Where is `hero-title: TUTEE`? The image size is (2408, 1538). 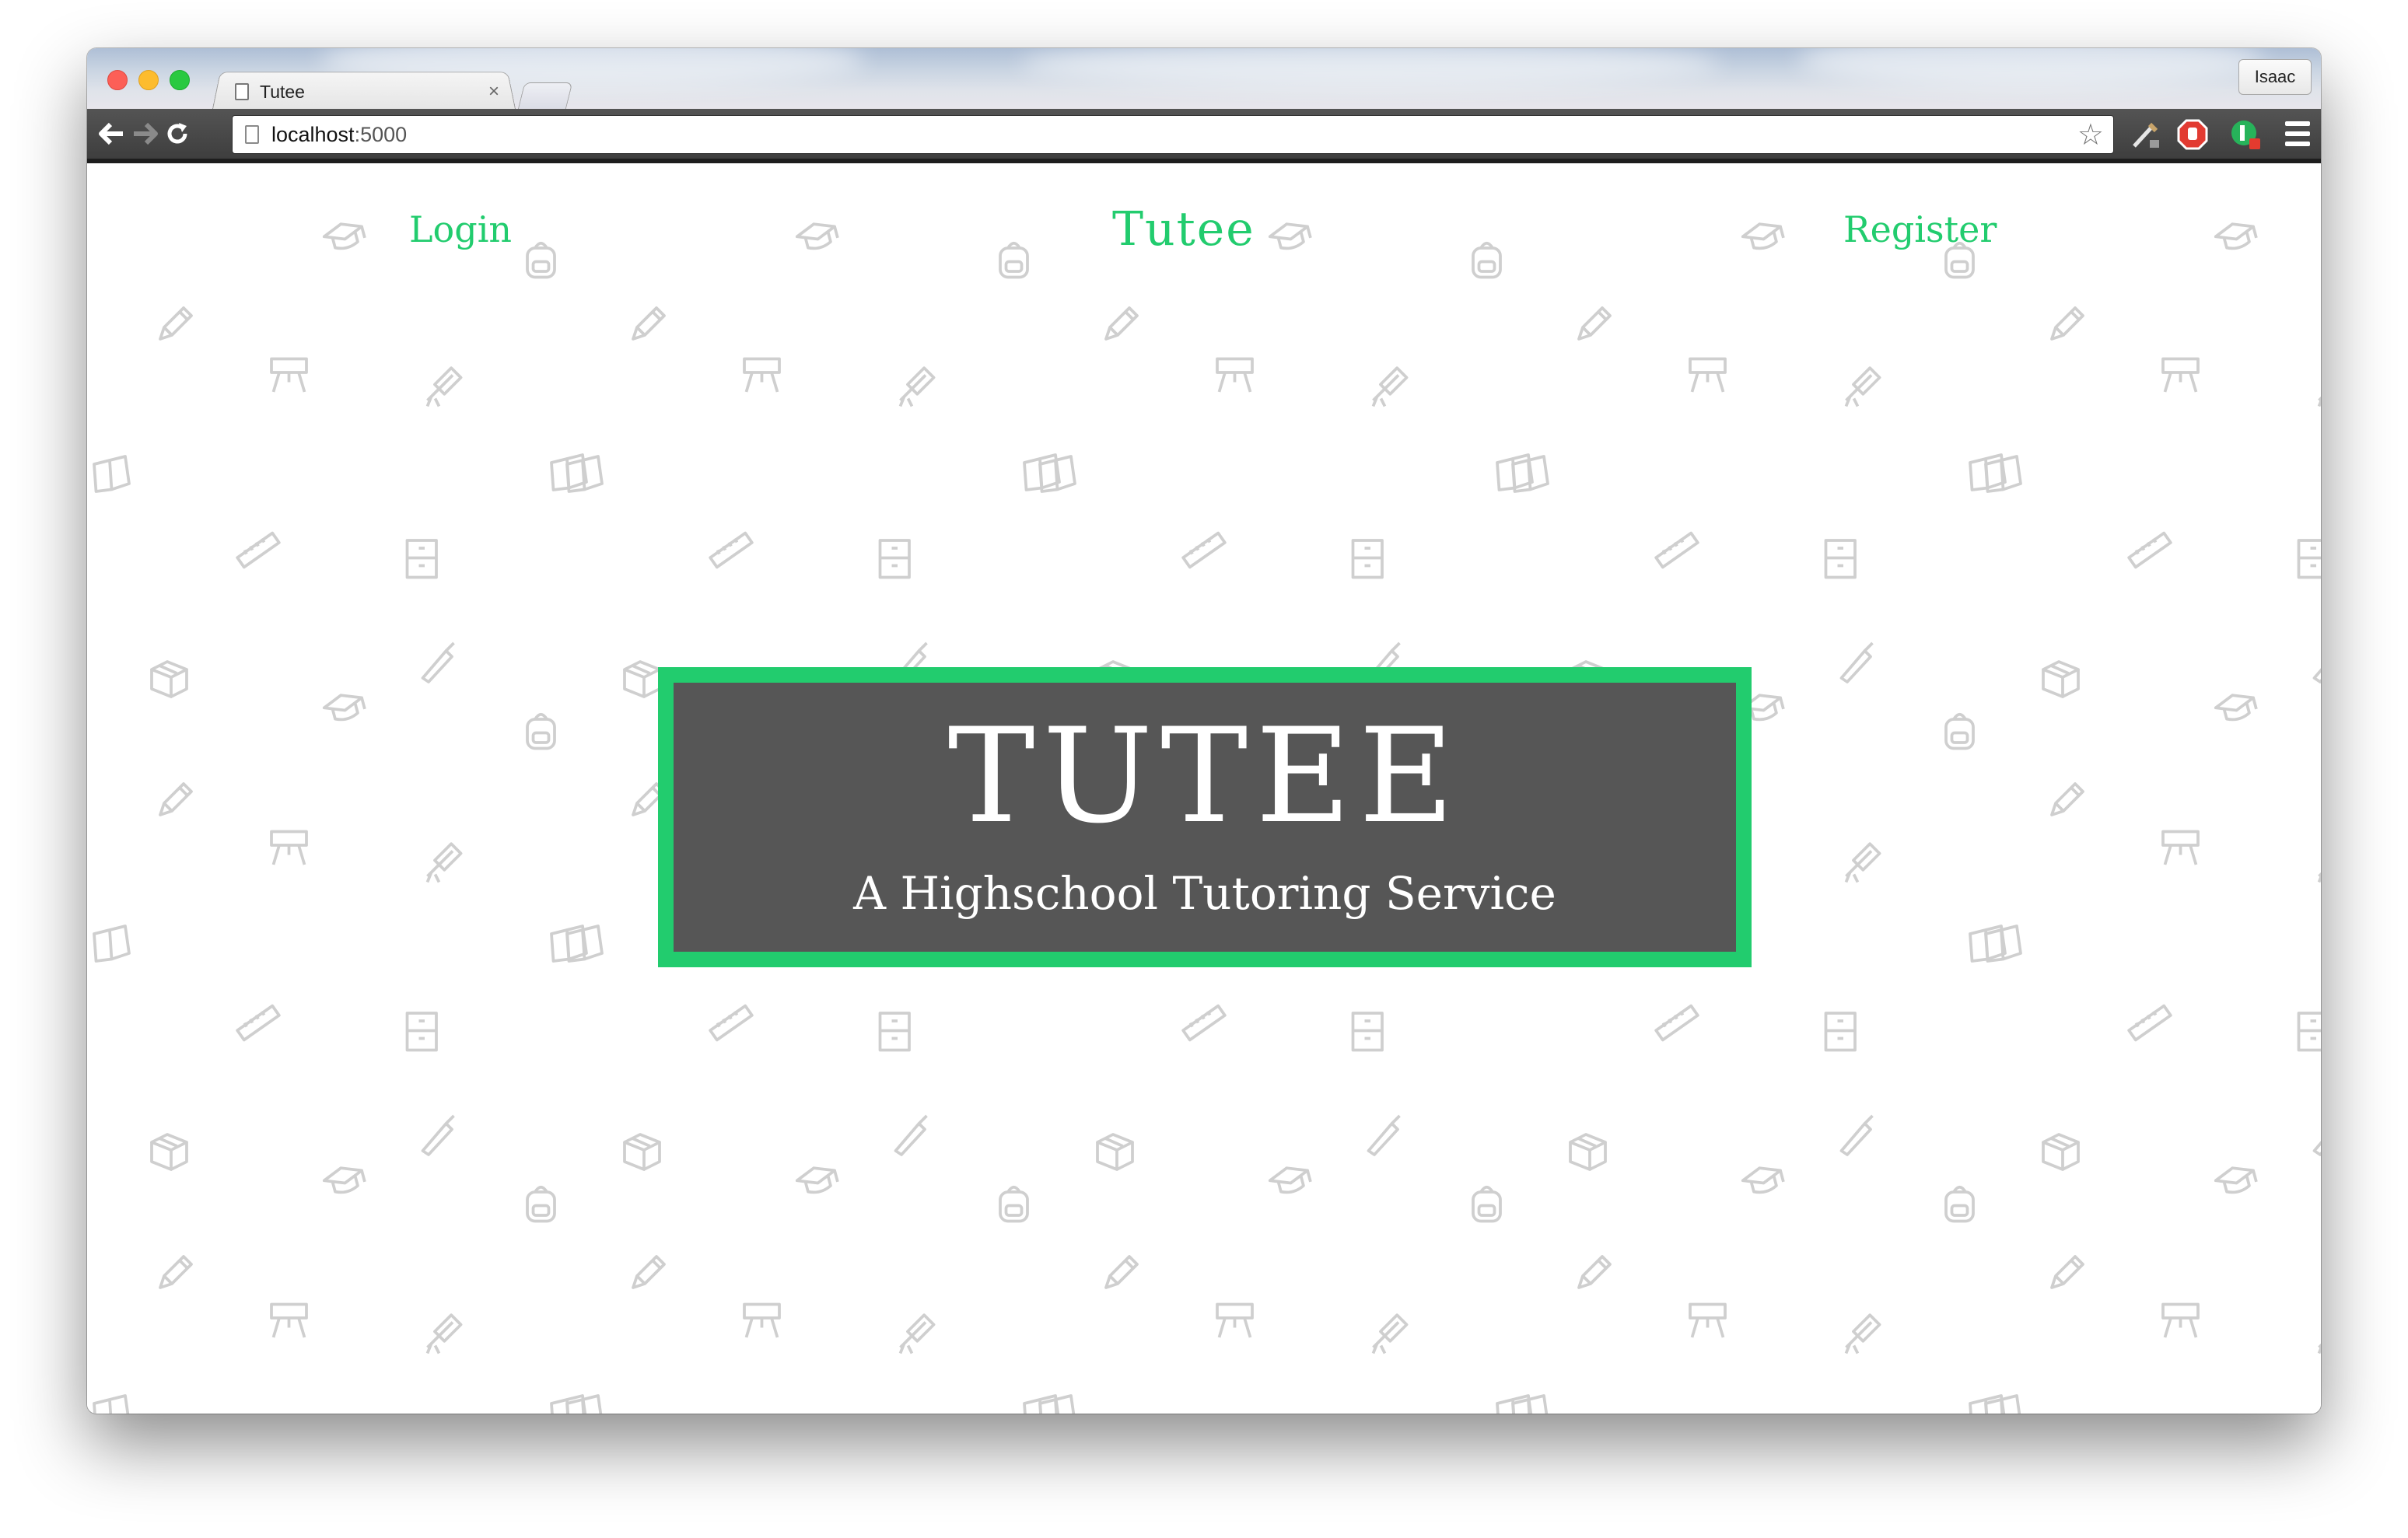
hero-title: TUTEE is located at coordinates (1205, 776).